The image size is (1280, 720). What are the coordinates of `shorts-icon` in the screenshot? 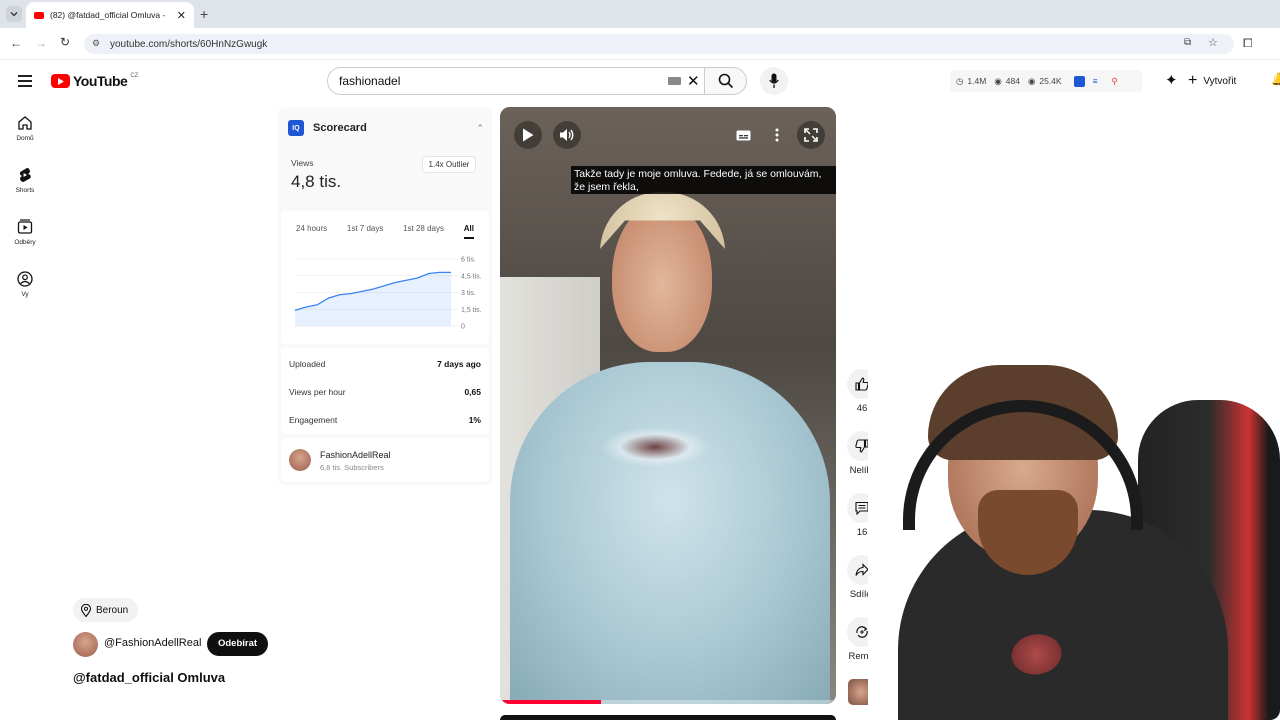 It's located at (25, 175).